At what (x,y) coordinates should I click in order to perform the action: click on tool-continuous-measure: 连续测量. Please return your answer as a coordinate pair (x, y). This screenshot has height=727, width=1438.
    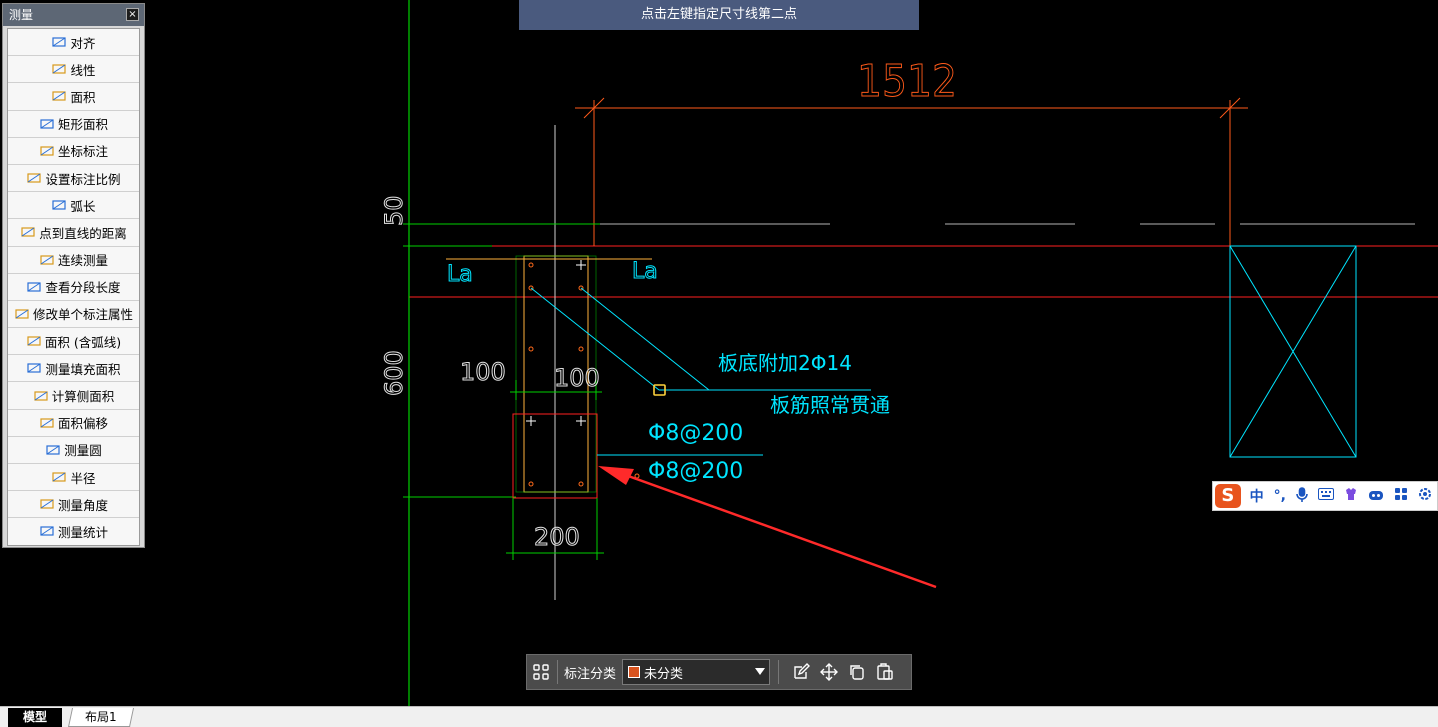
    Looking at the image, I should click on (73, 260).